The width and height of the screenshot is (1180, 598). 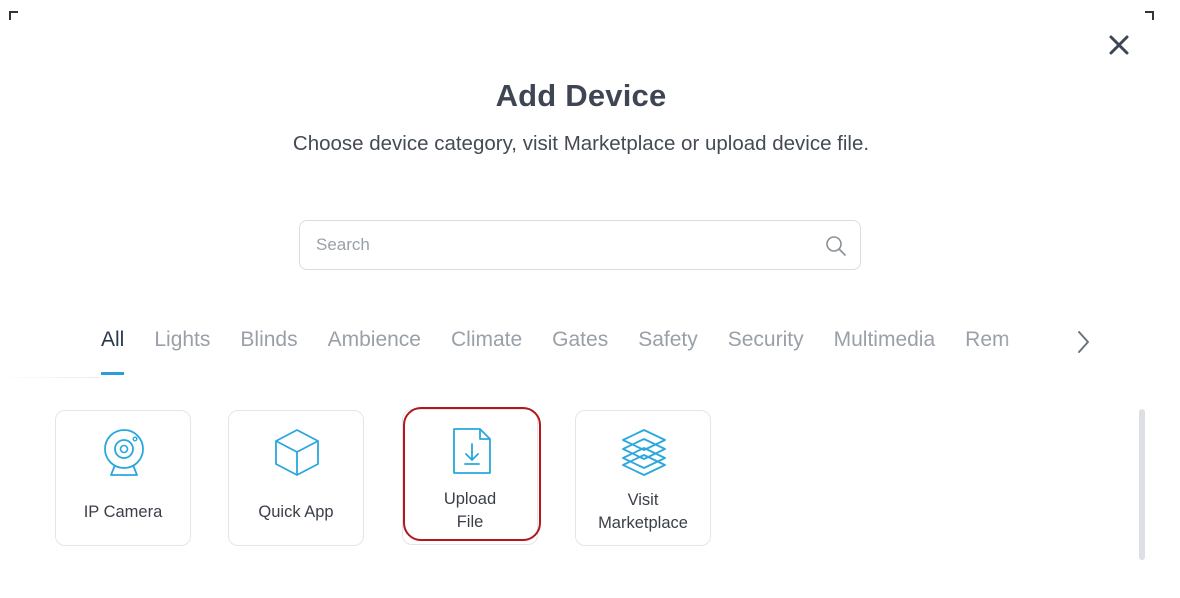 What do you see at coordinates (643, 478) in the screenshot?
I see `device-card-visit-marketplace: Visit Marketplace` at bounding box center [643, 478].